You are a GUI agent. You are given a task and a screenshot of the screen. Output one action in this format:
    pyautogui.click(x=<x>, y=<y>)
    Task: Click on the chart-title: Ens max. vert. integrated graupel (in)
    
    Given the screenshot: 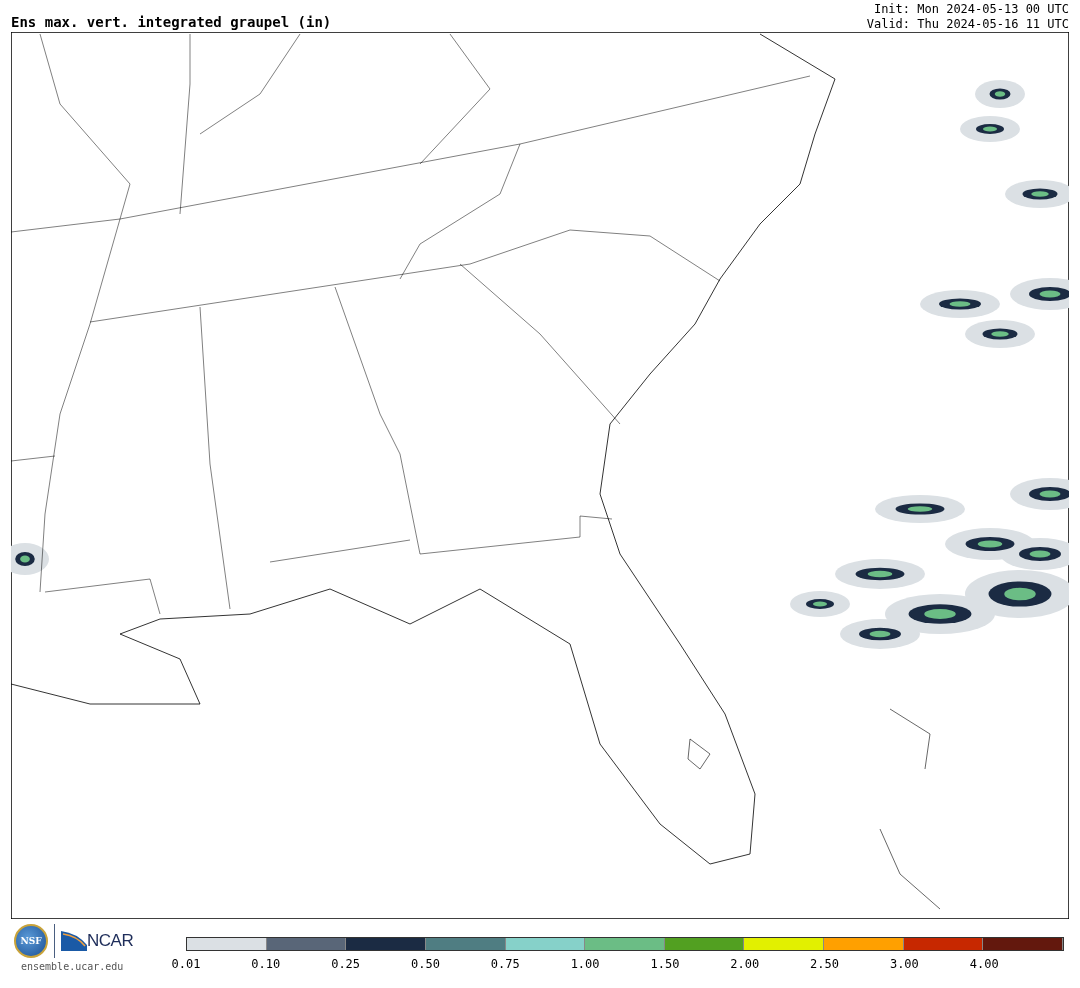 What is the action you would take?
    pyautogui.click(x=171, y=22)
    